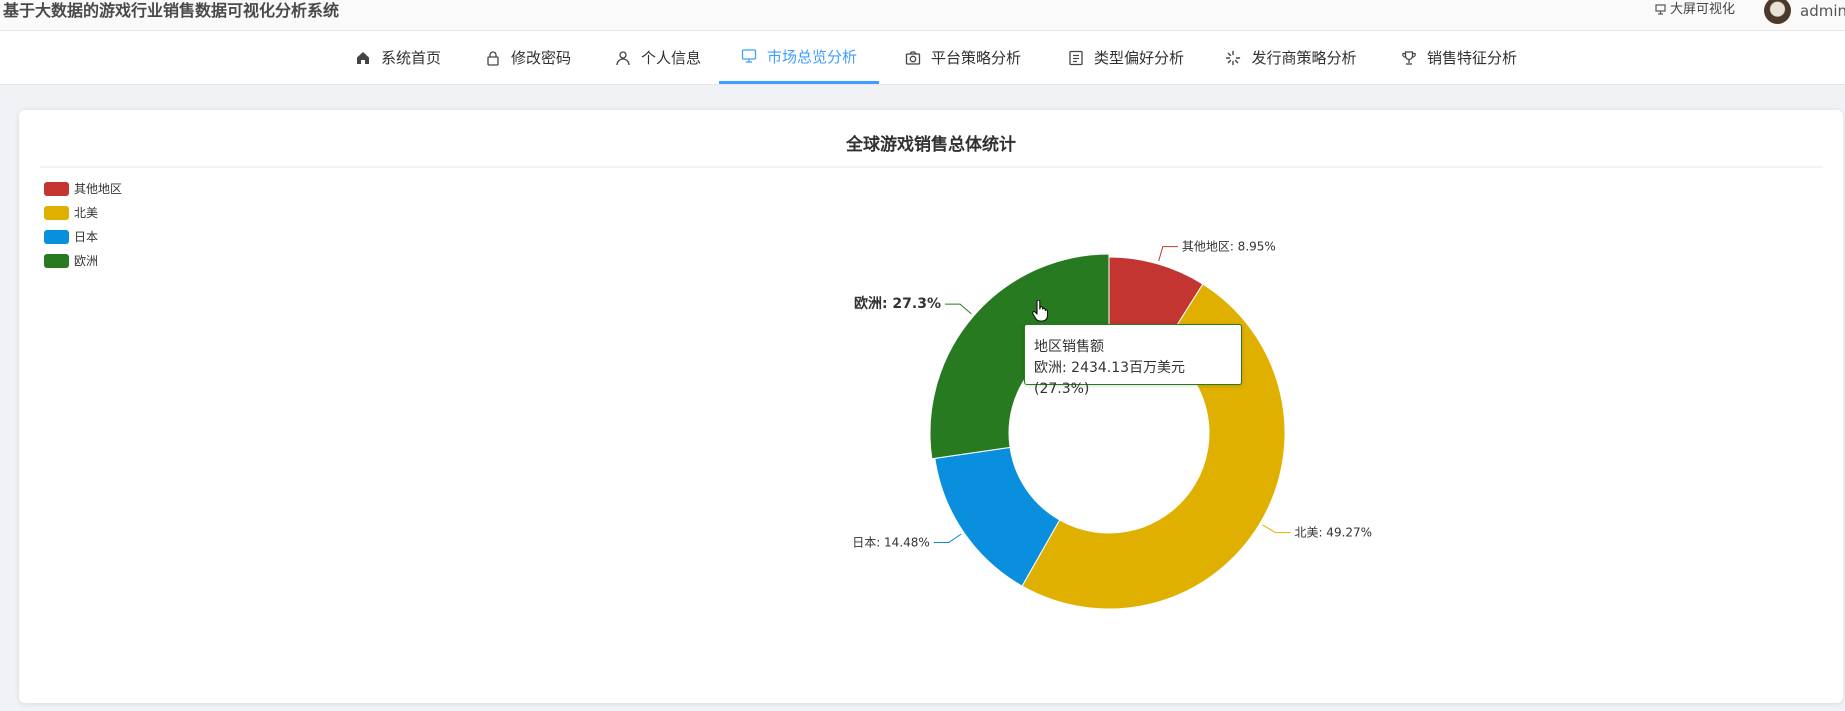 Image resolution: width=1845 pixels, height=711 pixels. What do you see at coordinates (410, 58) in the screenshot?
I see `tab-label: 系统首页` at bounding box center [410, 58].